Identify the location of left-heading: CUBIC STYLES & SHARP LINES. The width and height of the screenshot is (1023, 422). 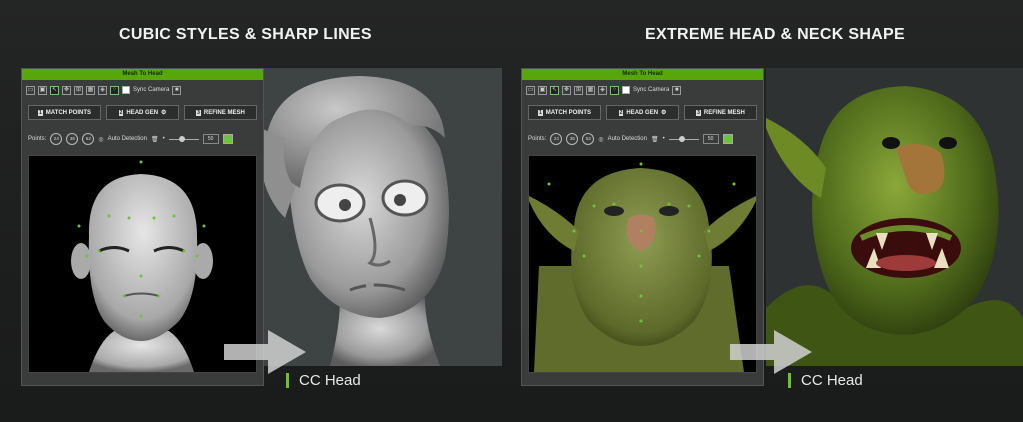
(245, 34).